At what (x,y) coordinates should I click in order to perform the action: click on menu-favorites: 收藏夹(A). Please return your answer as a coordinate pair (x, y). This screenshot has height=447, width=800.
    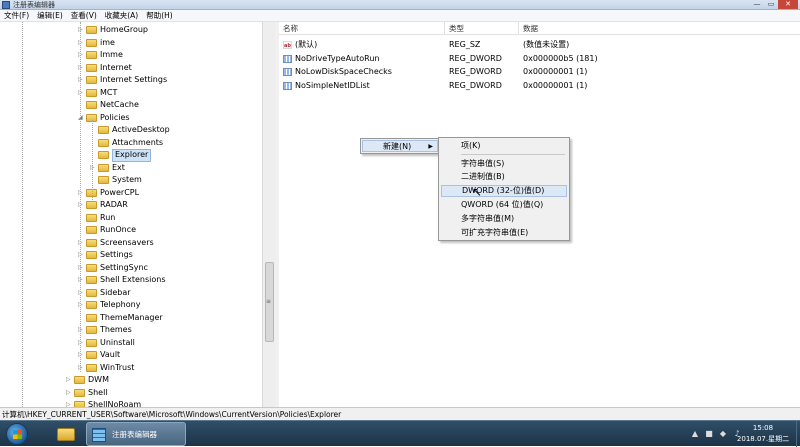
    Looking at the image, I should click on (121, 15).